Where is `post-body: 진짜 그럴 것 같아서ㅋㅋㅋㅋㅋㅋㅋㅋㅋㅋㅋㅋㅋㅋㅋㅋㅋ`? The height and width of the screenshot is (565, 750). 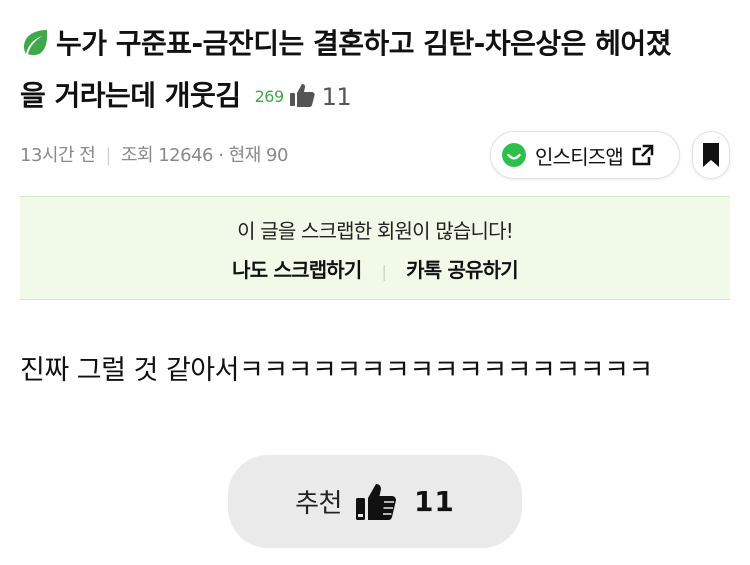
post-body: 진짜 그럴 것 같아서ㅋㅋㅋㅋㅋㅋㅋㅋㅋㅋㅋㅋㅋㅋㅋㅋㅋ is located at coordinates (336, 370).